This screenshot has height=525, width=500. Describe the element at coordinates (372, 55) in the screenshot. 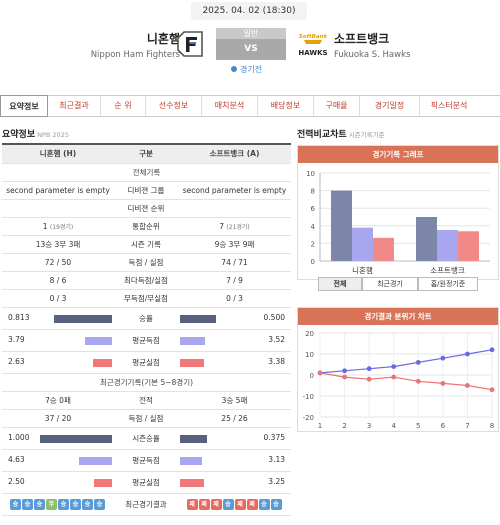

I see `away-team-name-en: Fukuoka S. Hawks` at that location.